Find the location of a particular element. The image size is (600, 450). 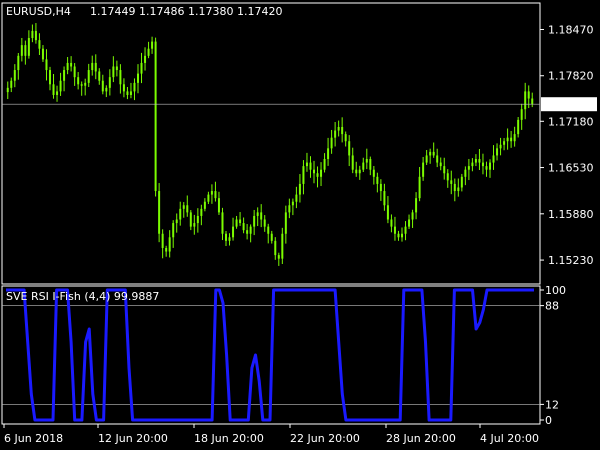

price-axis-label: 1.17180 is located at coordinates (571, 121).